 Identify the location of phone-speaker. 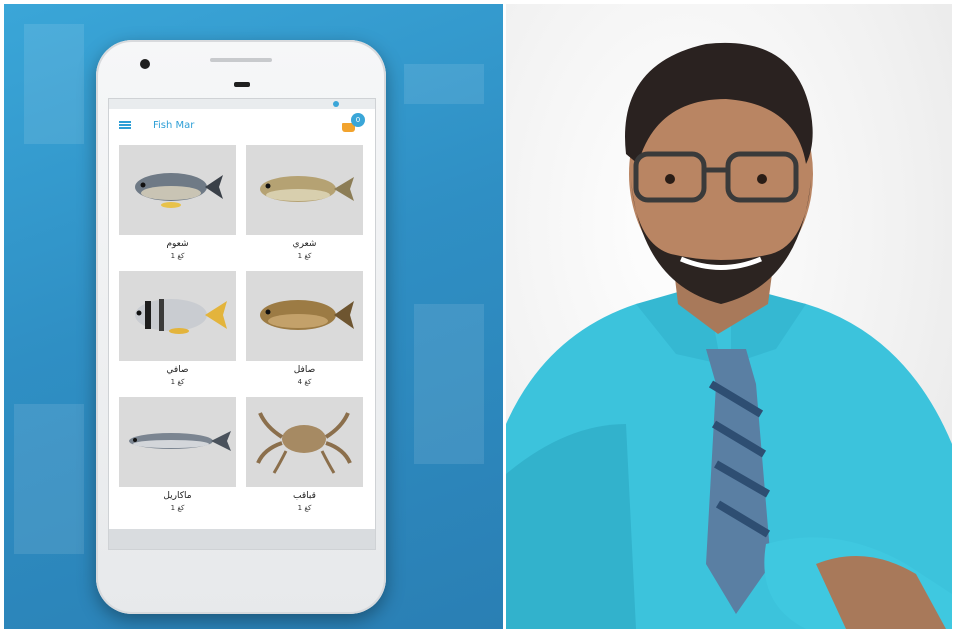
(241, 60).